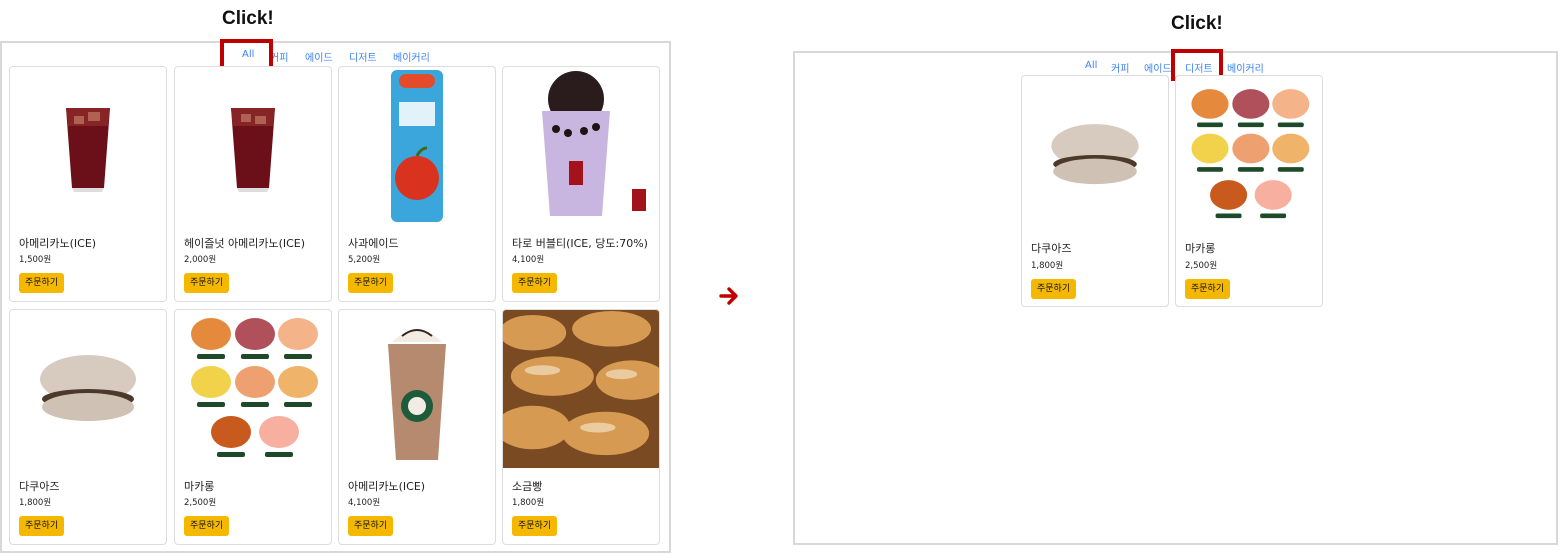 The width and height of the screenshot is (1560, 554). Describe the element at coordinates (527, 486) in the screenshot. I see `product-title: 소금빵` at that location.